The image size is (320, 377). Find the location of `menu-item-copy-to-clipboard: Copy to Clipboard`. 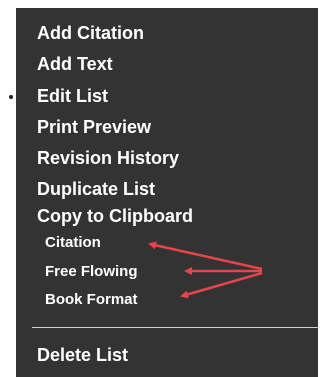

menu-item-copy-to-clipboard: Copy to Clipboard is located at coordinates (115, 216).